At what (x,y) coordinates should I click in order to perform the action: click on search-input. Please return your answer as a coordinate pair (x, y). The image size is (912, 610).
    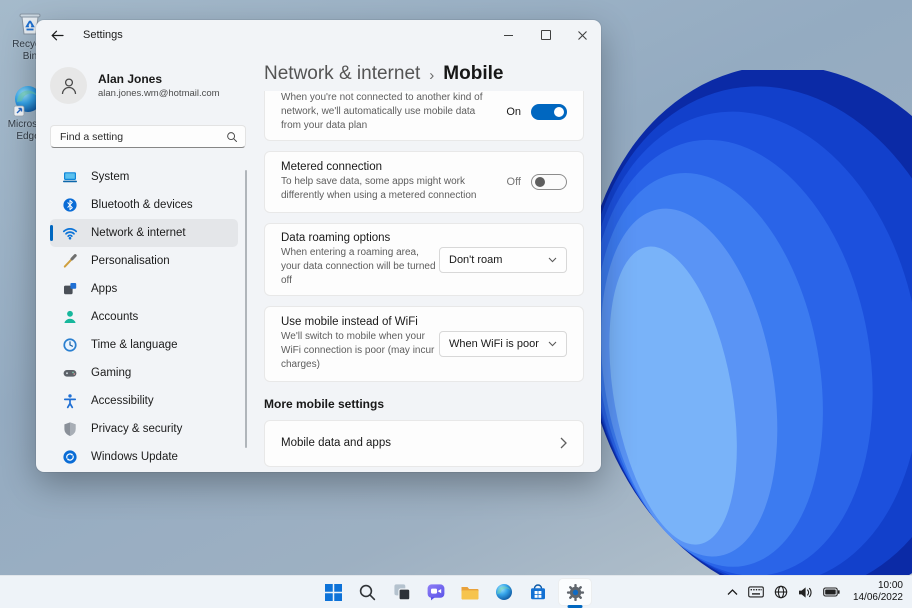
    Looking at the image, I should click on (142, 136).